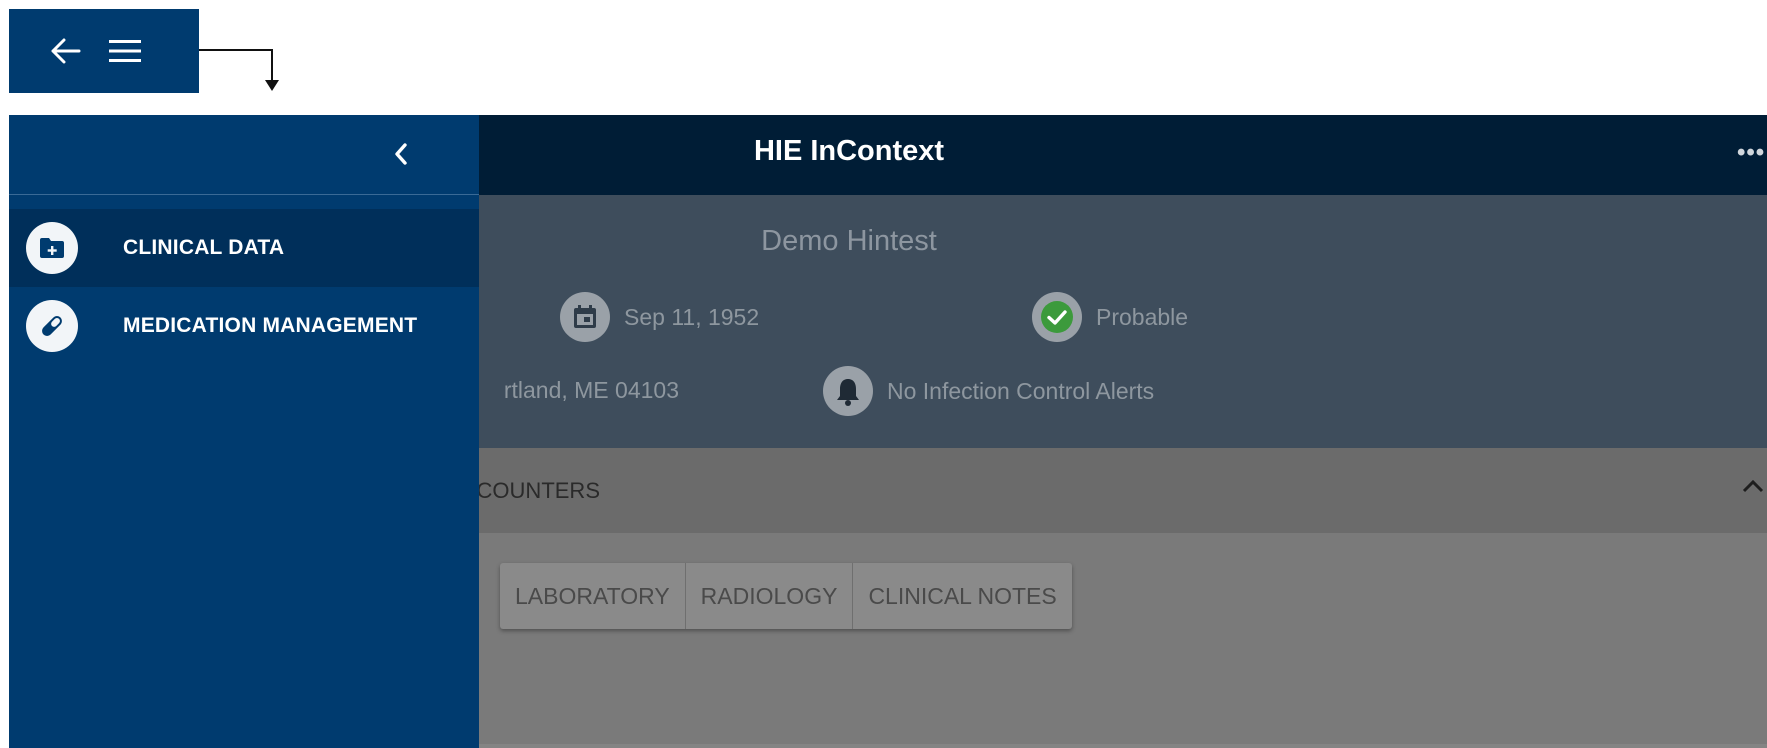 The height and width of the screenshot is (748, 1767). What do you see at coordinates (104, 51) in the screenshot?
I see `toolbar-snippet` at bounding box center [104, 51].